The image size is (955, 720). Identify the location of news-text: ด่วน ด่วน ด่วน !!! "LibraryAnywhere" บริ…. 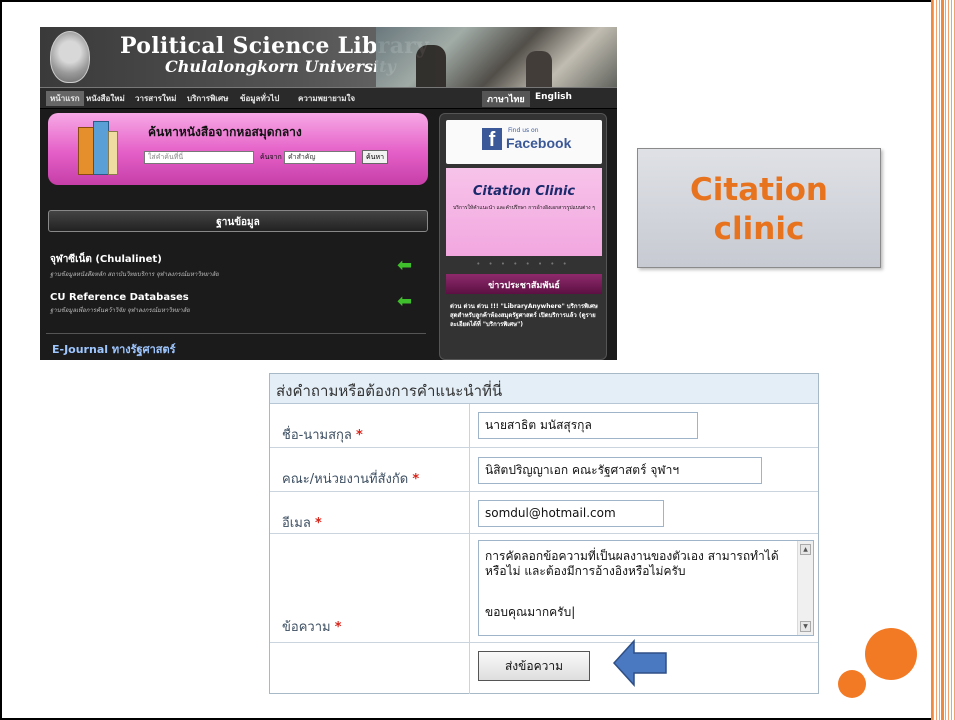
(525, 315).